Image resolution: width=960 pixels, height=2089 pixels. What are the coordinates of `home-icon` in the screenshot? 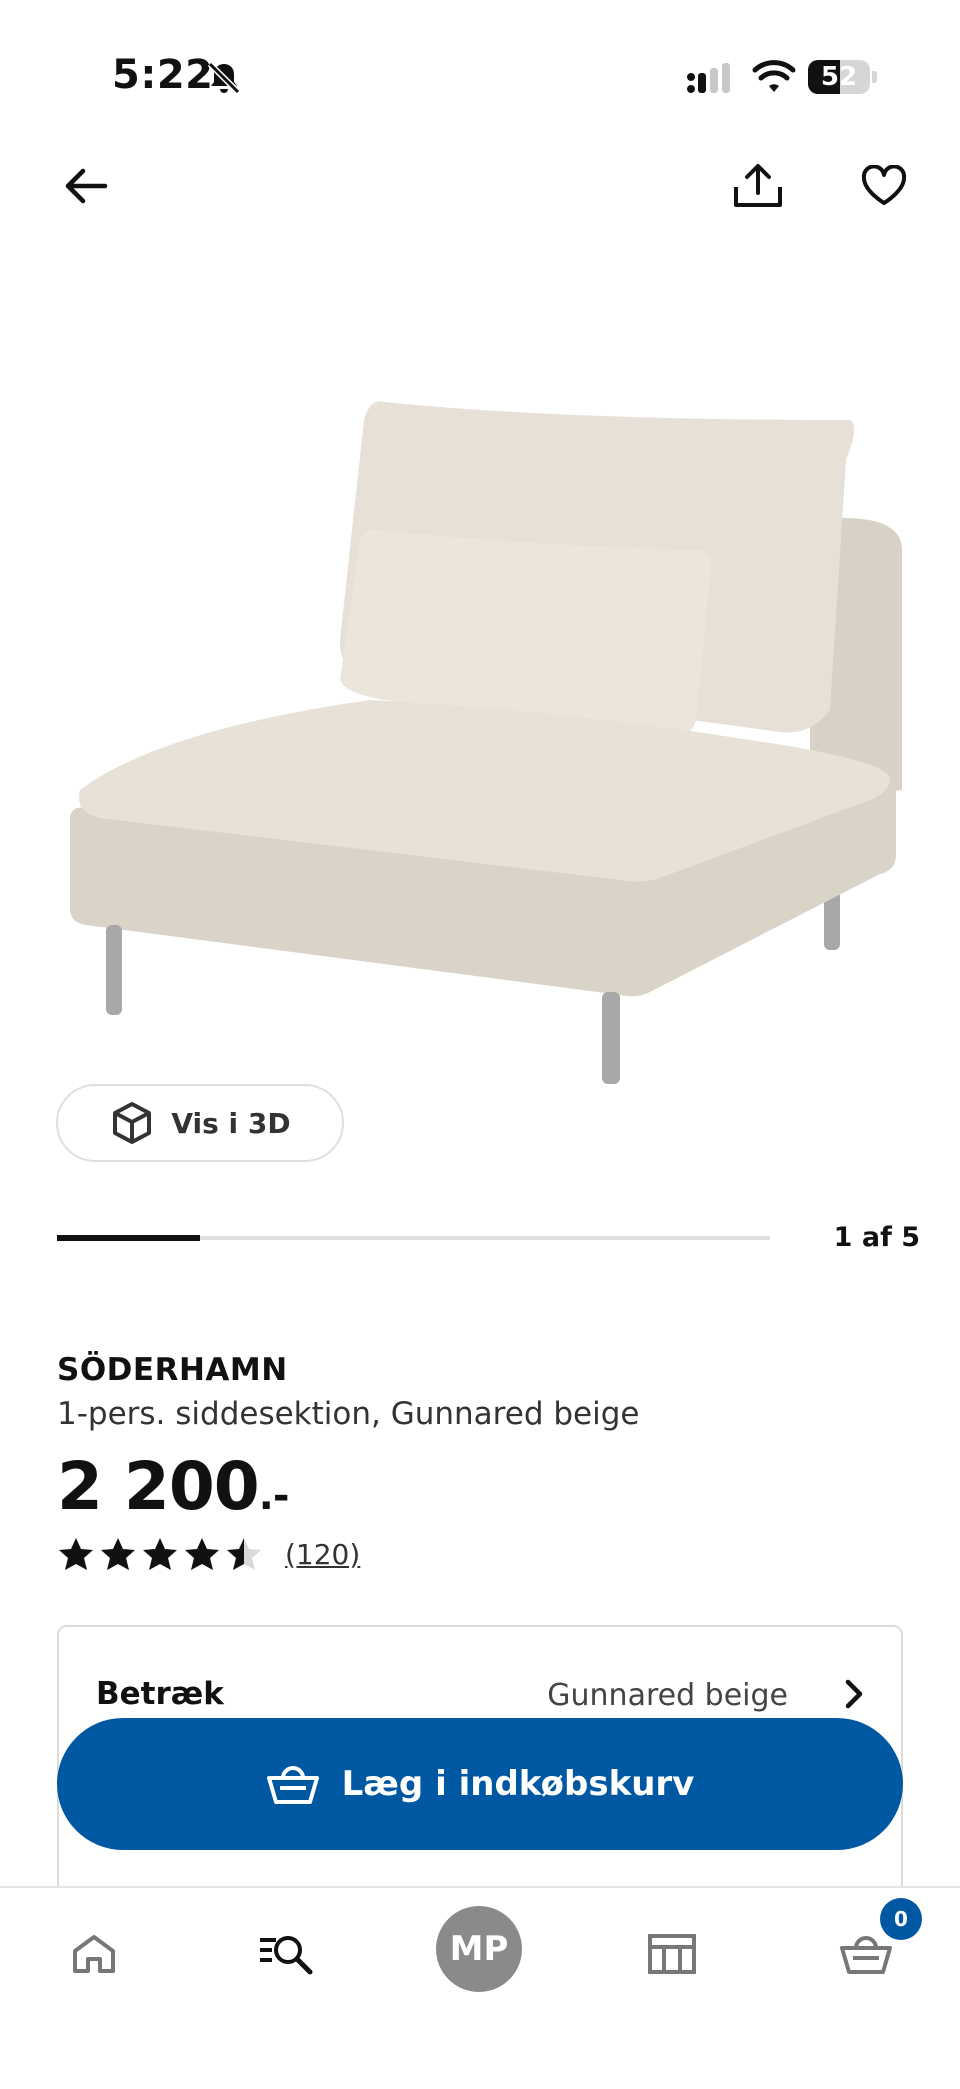 It's located at (94, 1954).